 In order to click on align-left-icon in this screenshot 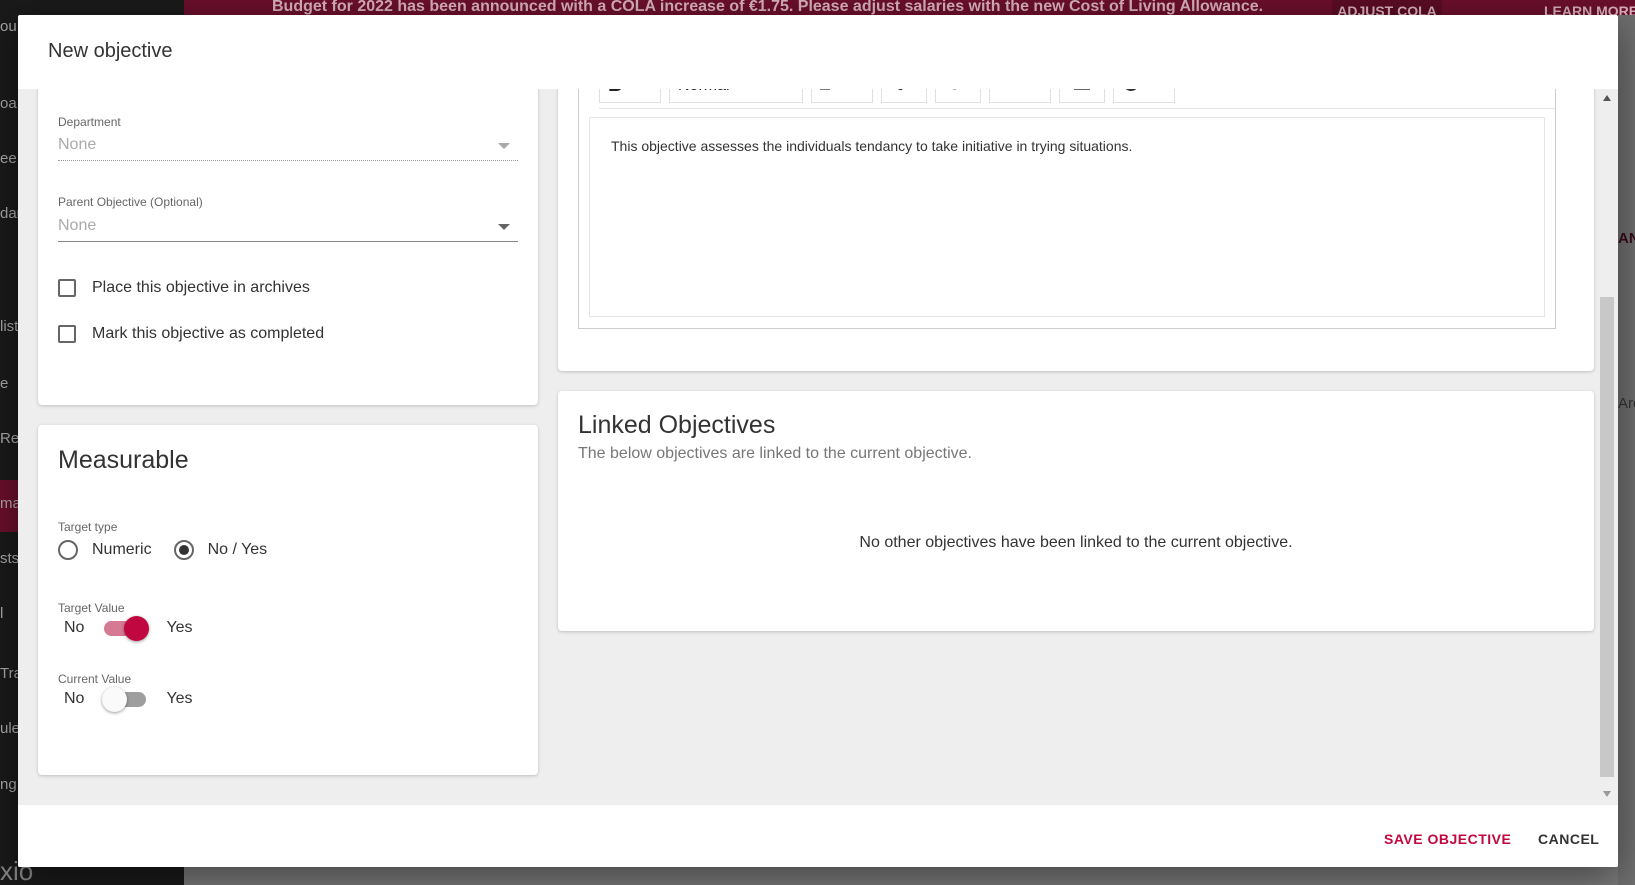, I will do `click(829, 92)`.